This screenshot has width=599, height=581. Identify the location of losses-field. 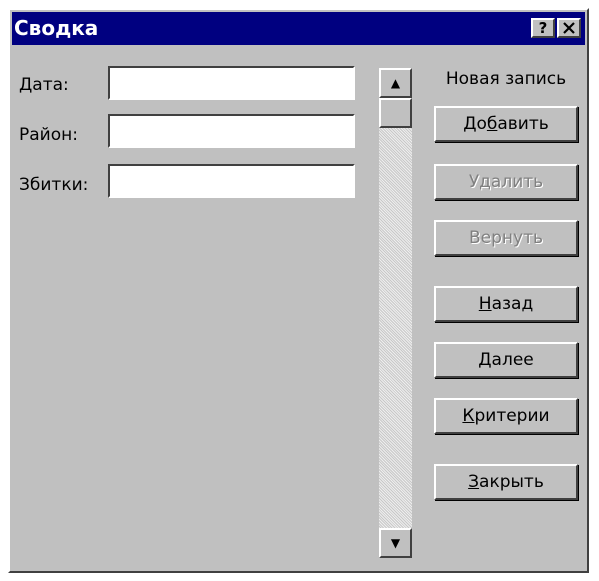
(231, 181).